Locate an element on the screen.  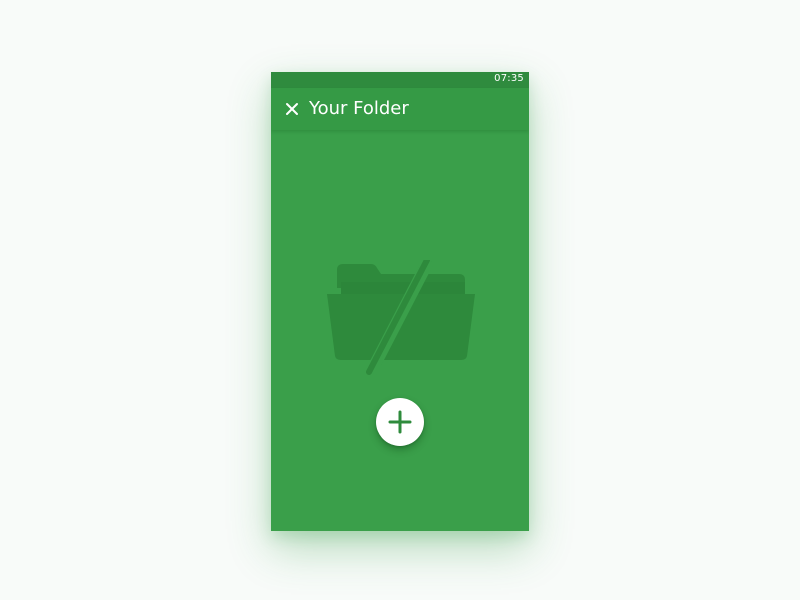
status-bar: 07:35 is located at coordinates (400, 80).